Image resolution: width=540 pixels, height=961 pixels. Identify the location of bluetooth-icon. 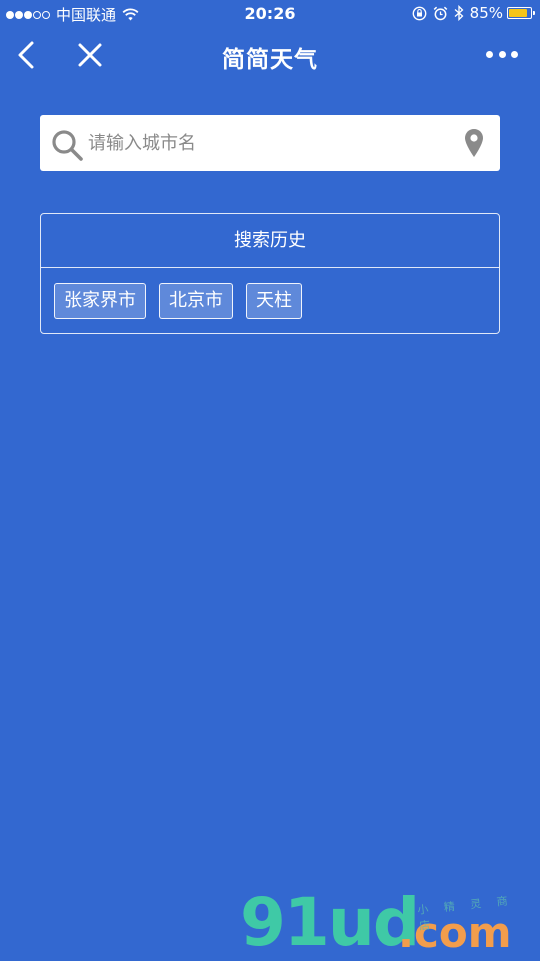
(459, 13).